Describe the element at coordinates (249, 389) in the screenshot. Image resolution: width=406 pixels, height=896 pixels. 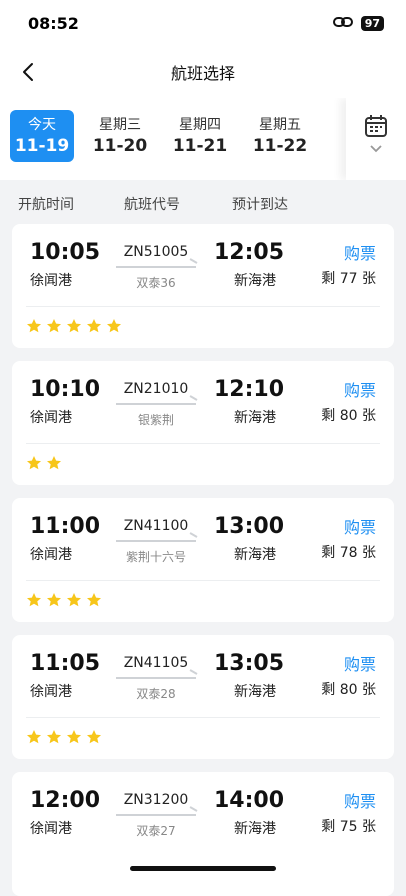
I see `arrive-time: 12:10` at that location.